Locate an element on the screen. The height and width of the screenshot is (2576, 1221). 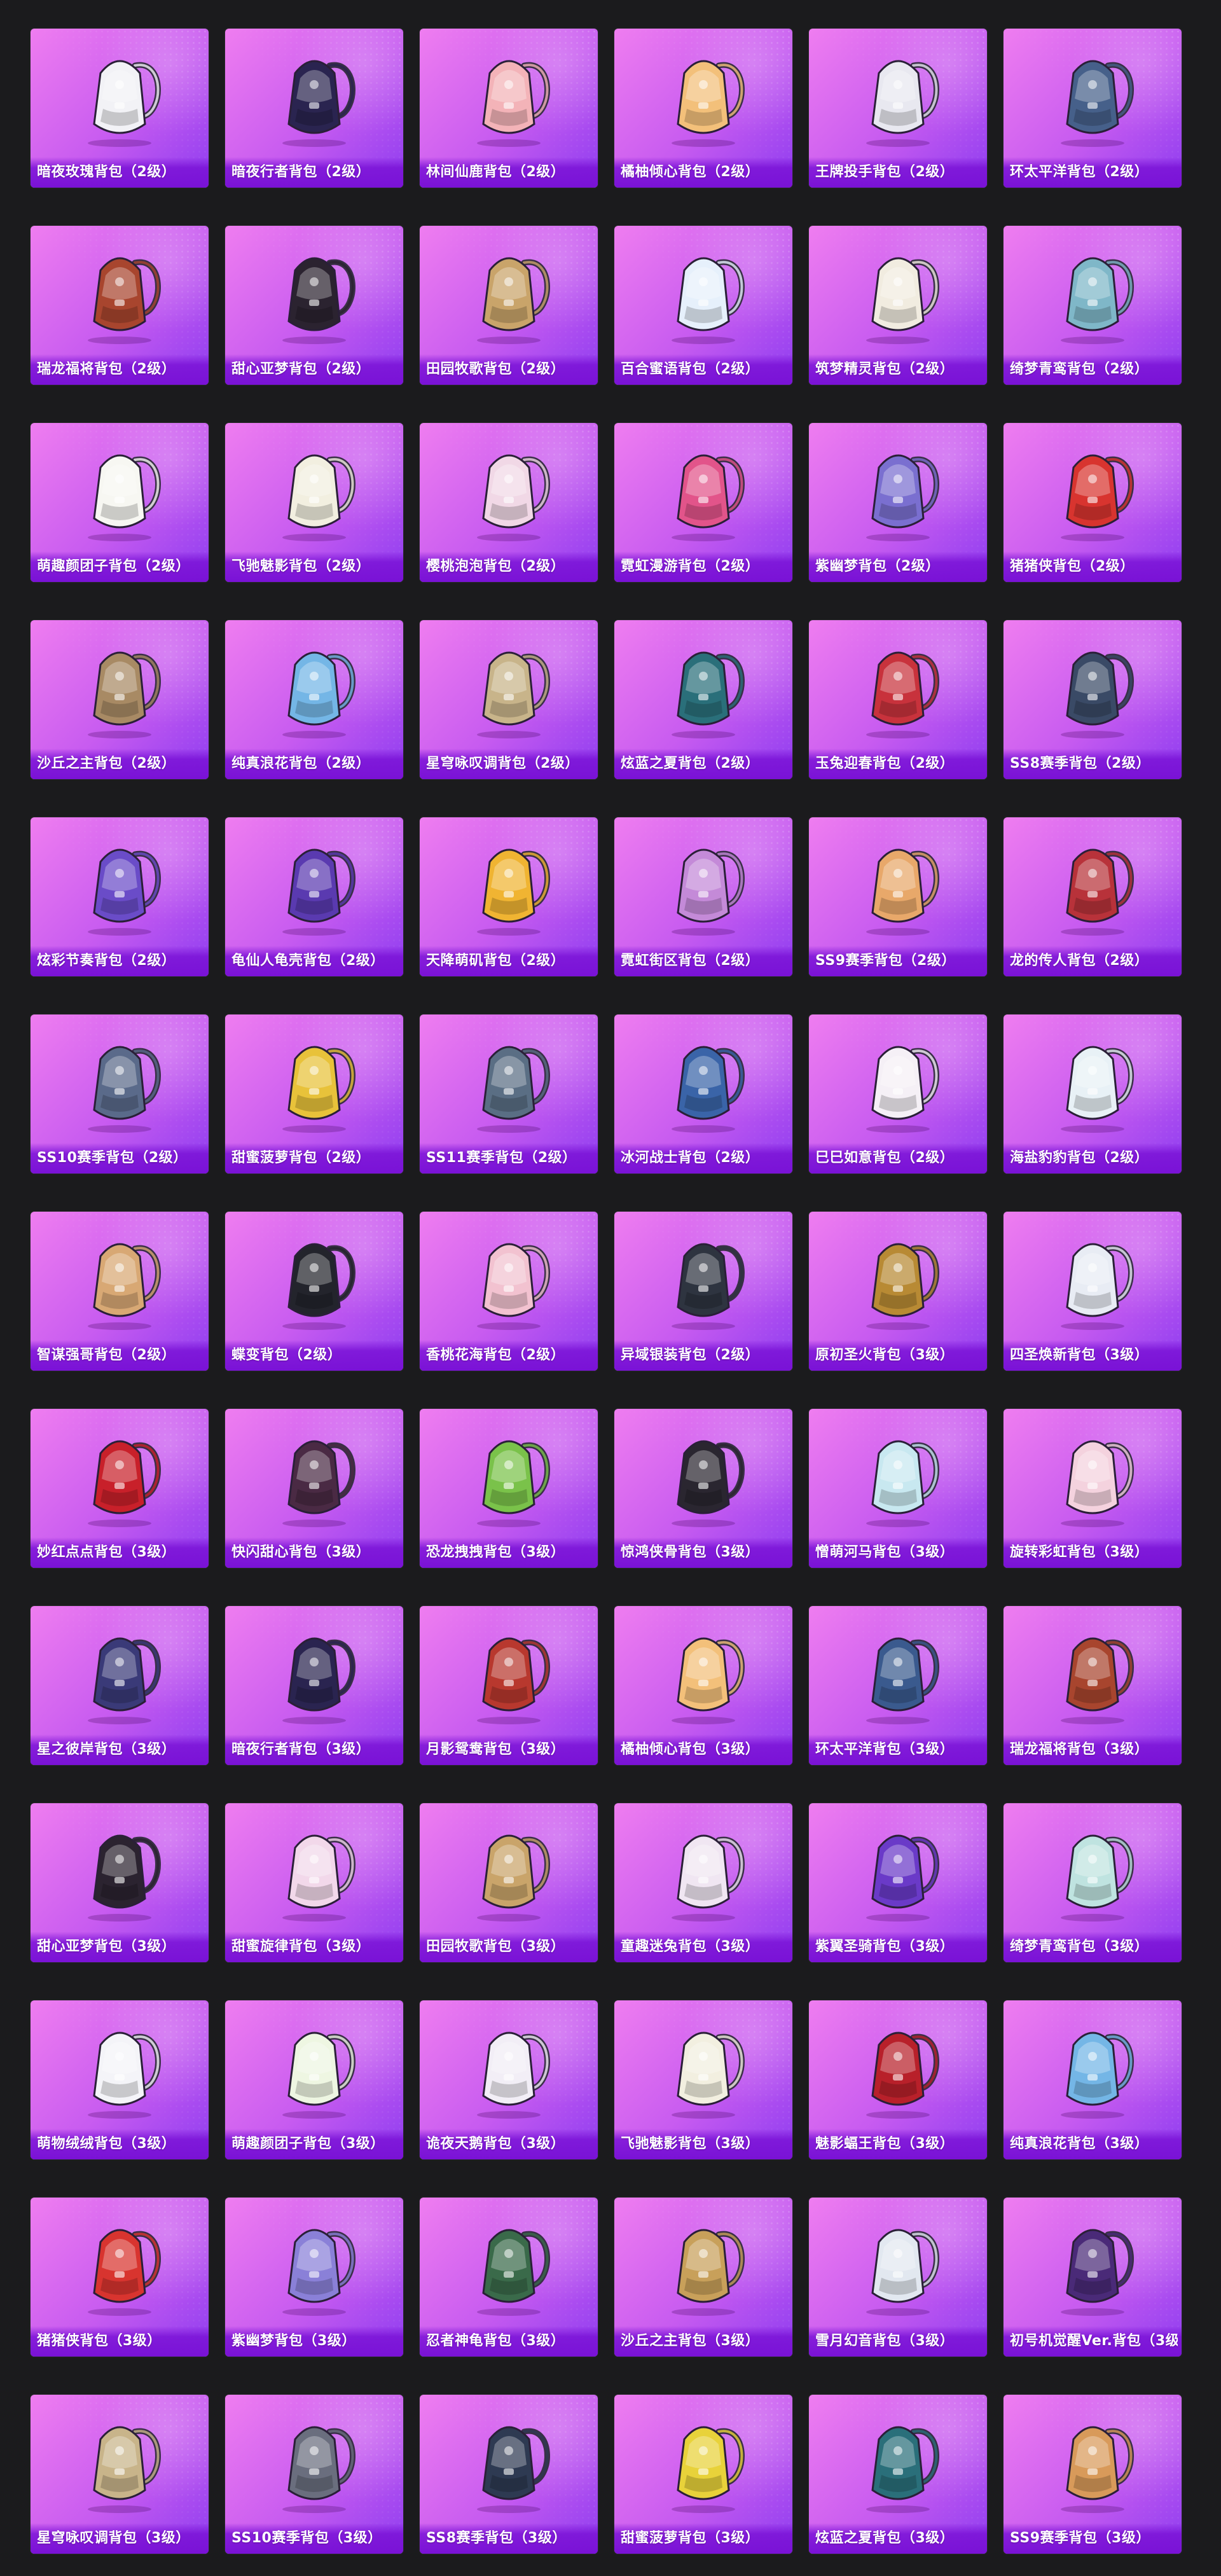
backpack-name: 甜心亚梦背包（3级） is located at coordinates (106, 1947).